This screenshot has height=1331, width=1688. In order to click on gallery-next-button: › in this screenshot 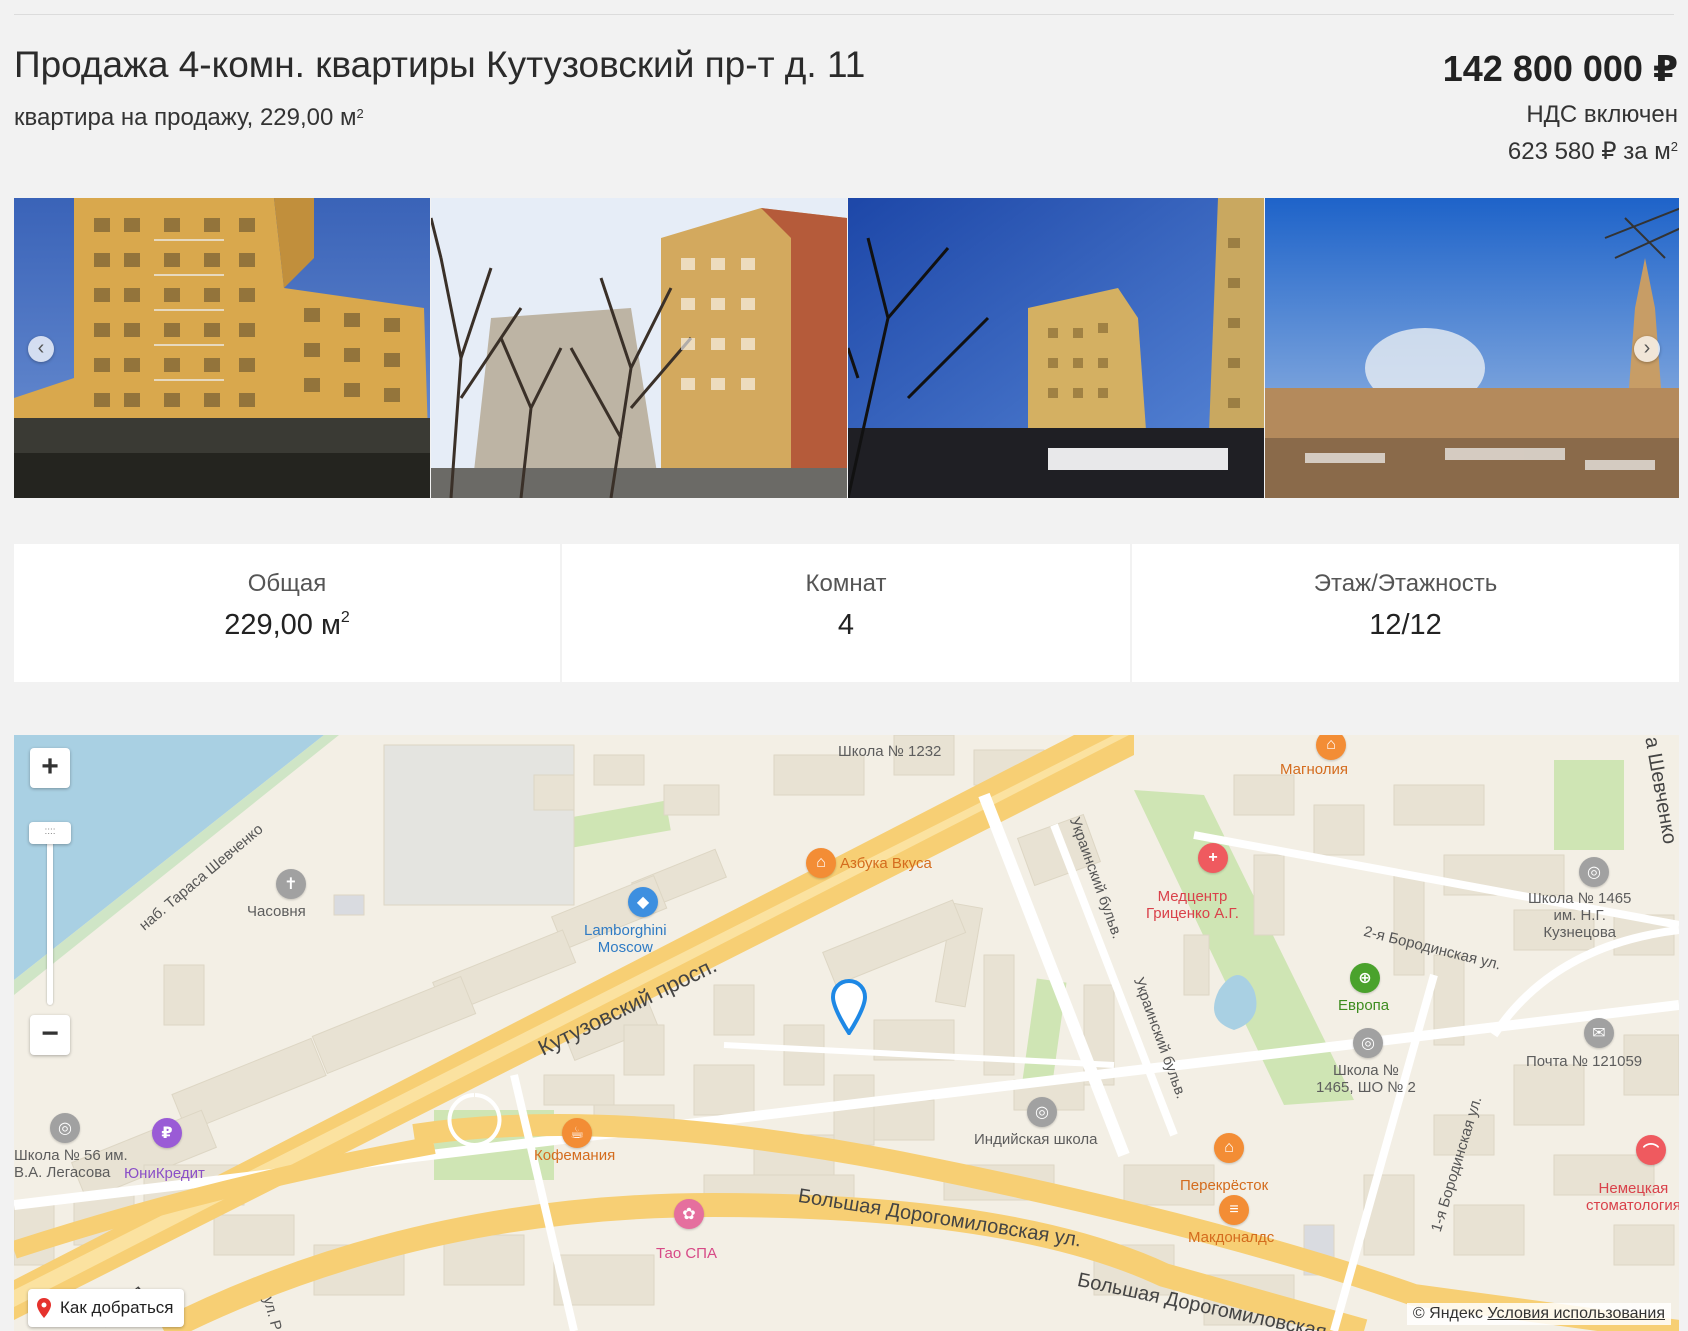, I will do `click(1647, 349)`.